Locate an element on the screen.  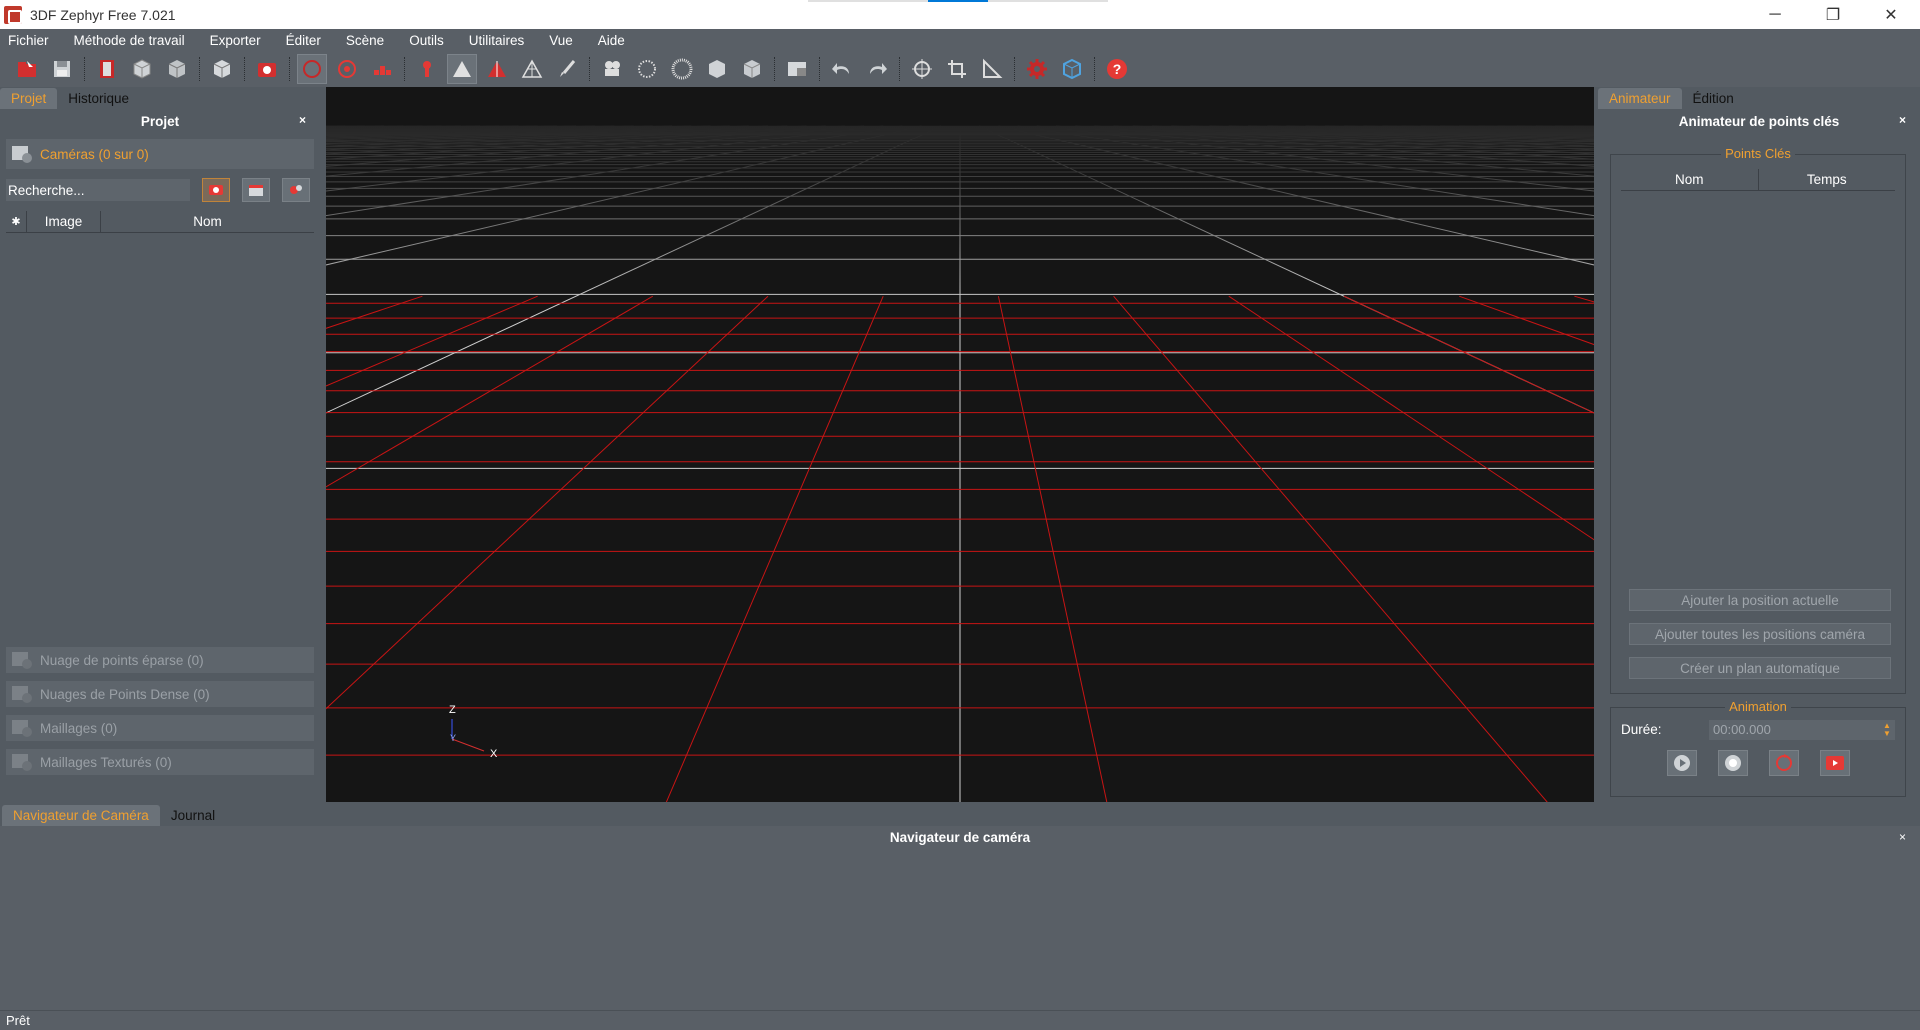
restore-button: ❐ is located at coordinates (1833, 14).